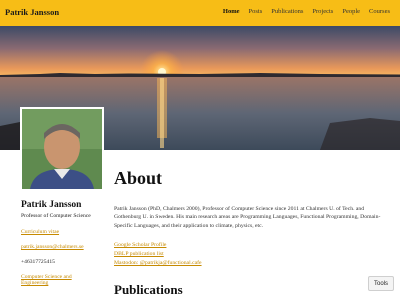  Describe the element at coordinates (381, 283) in the screenshot. I see `tools-button: Tools` at that location.